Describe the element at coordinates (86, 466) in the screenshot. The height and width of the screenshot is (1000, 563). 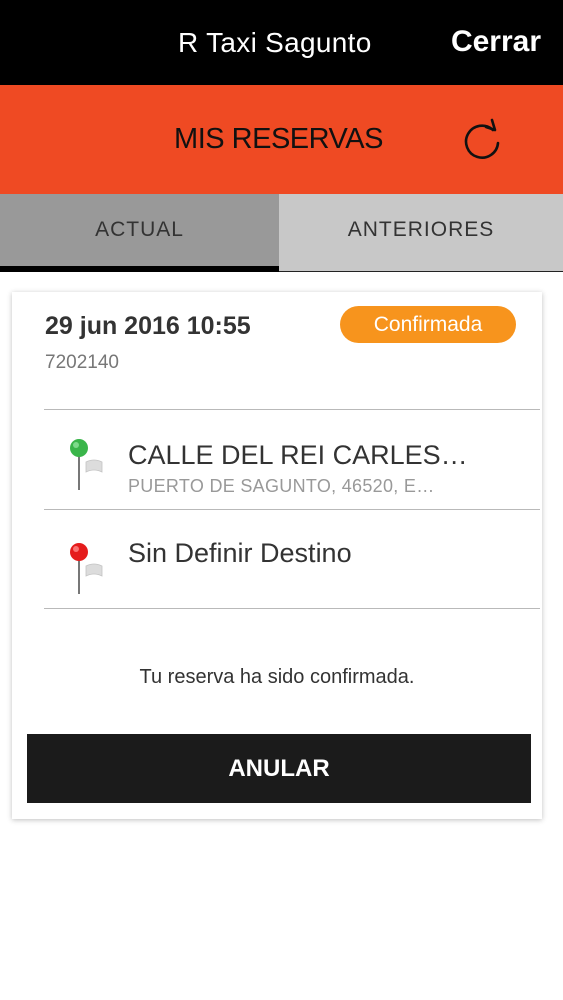
I see `green-pin-icon` at that location.